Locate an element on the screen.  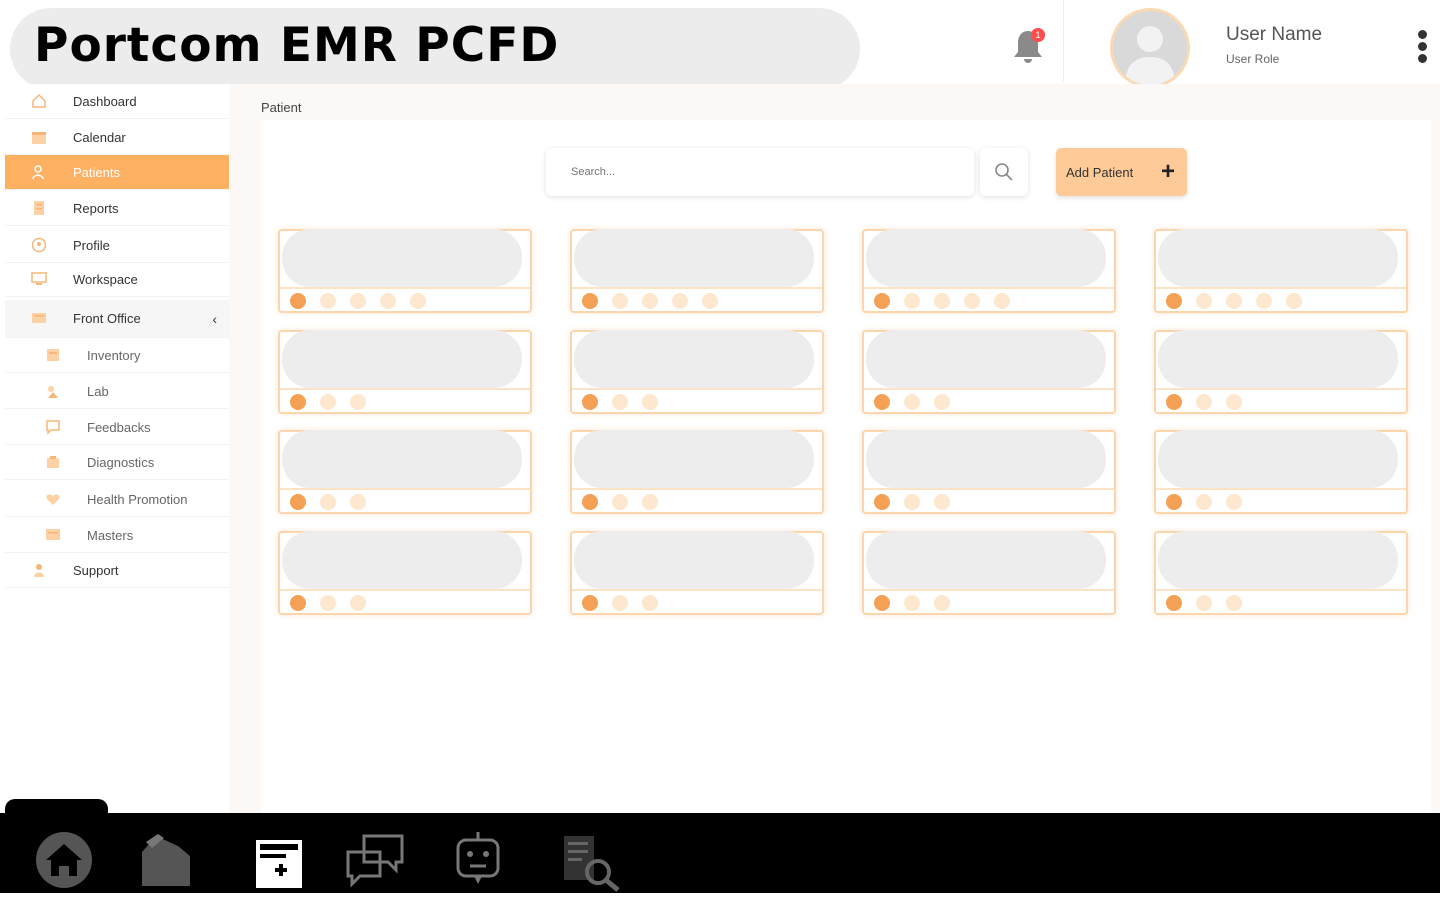
bot-icon is located at coordinates (478, 860).